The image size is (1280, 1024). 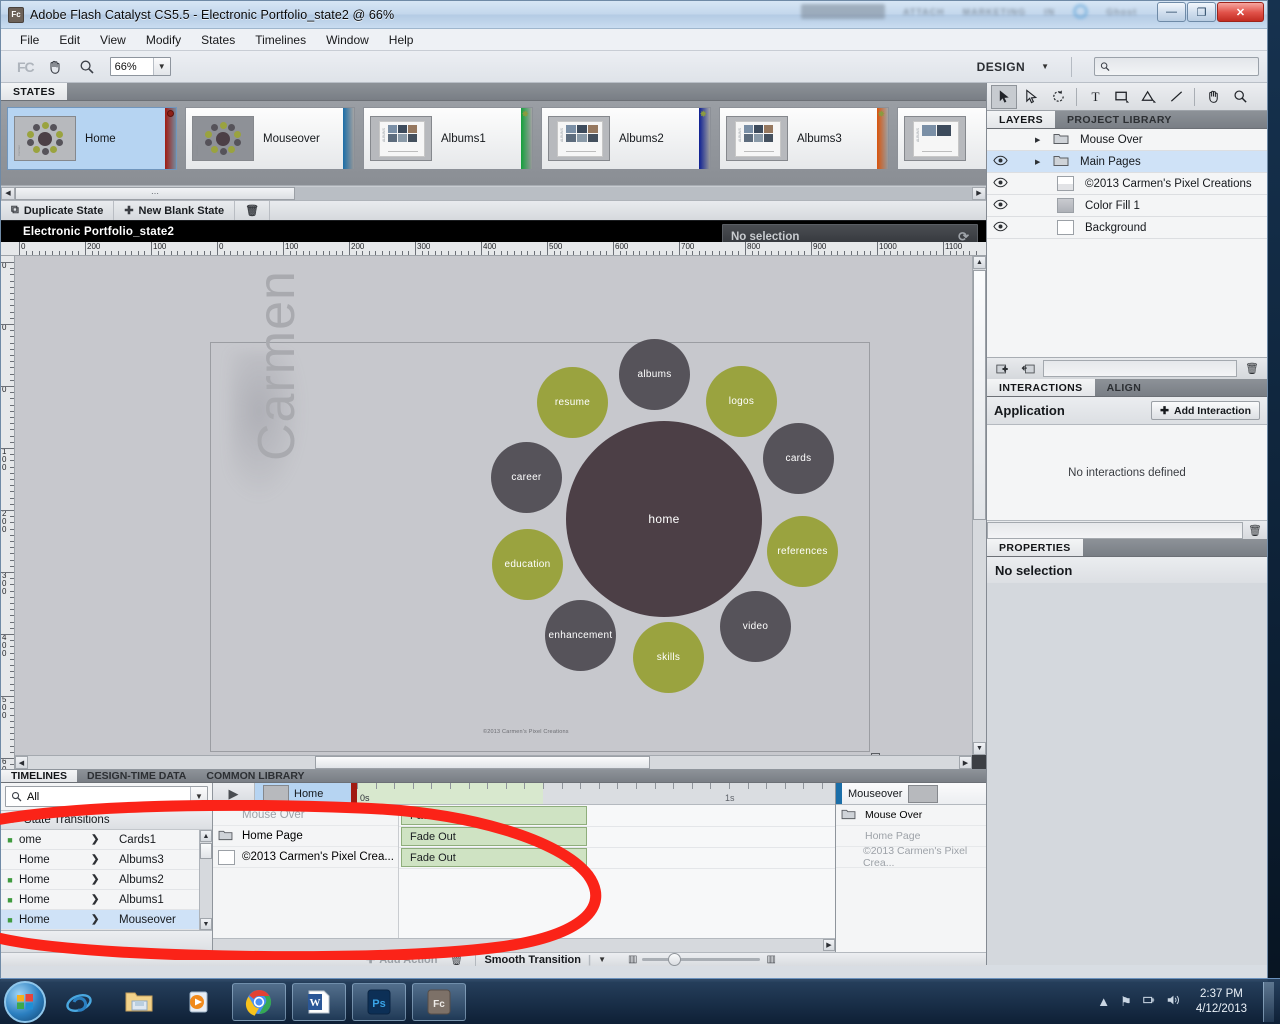 I want to click on zoom-slider-track, so click(x=701, y=959).